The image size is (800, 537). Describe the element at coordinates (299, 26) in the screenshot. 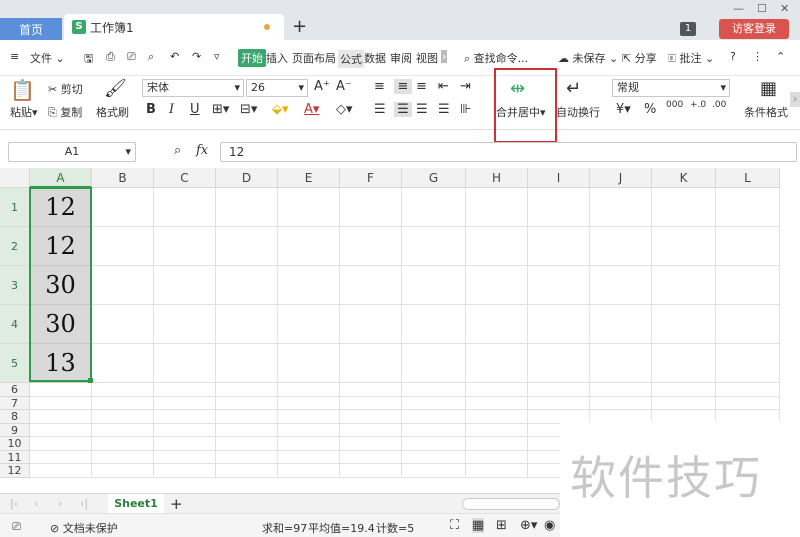

I see `new-tab-button: +` at that location.